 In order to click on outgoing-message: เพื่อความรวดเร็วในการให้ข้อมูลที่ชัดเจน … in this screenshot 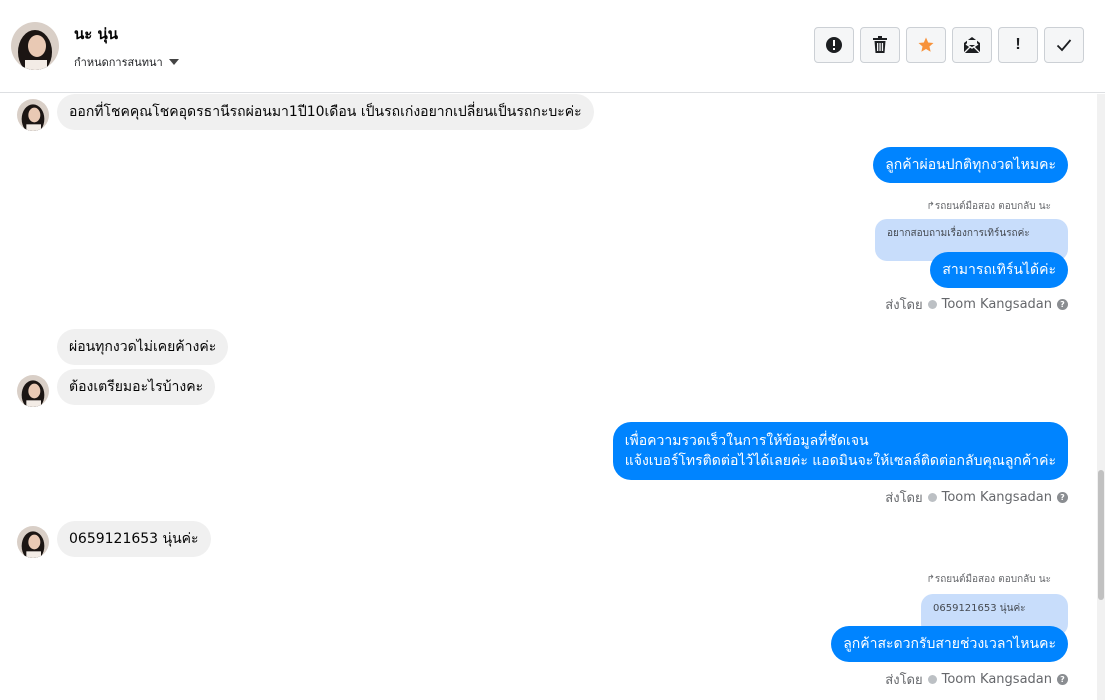, I will do `click(840, 451)`.